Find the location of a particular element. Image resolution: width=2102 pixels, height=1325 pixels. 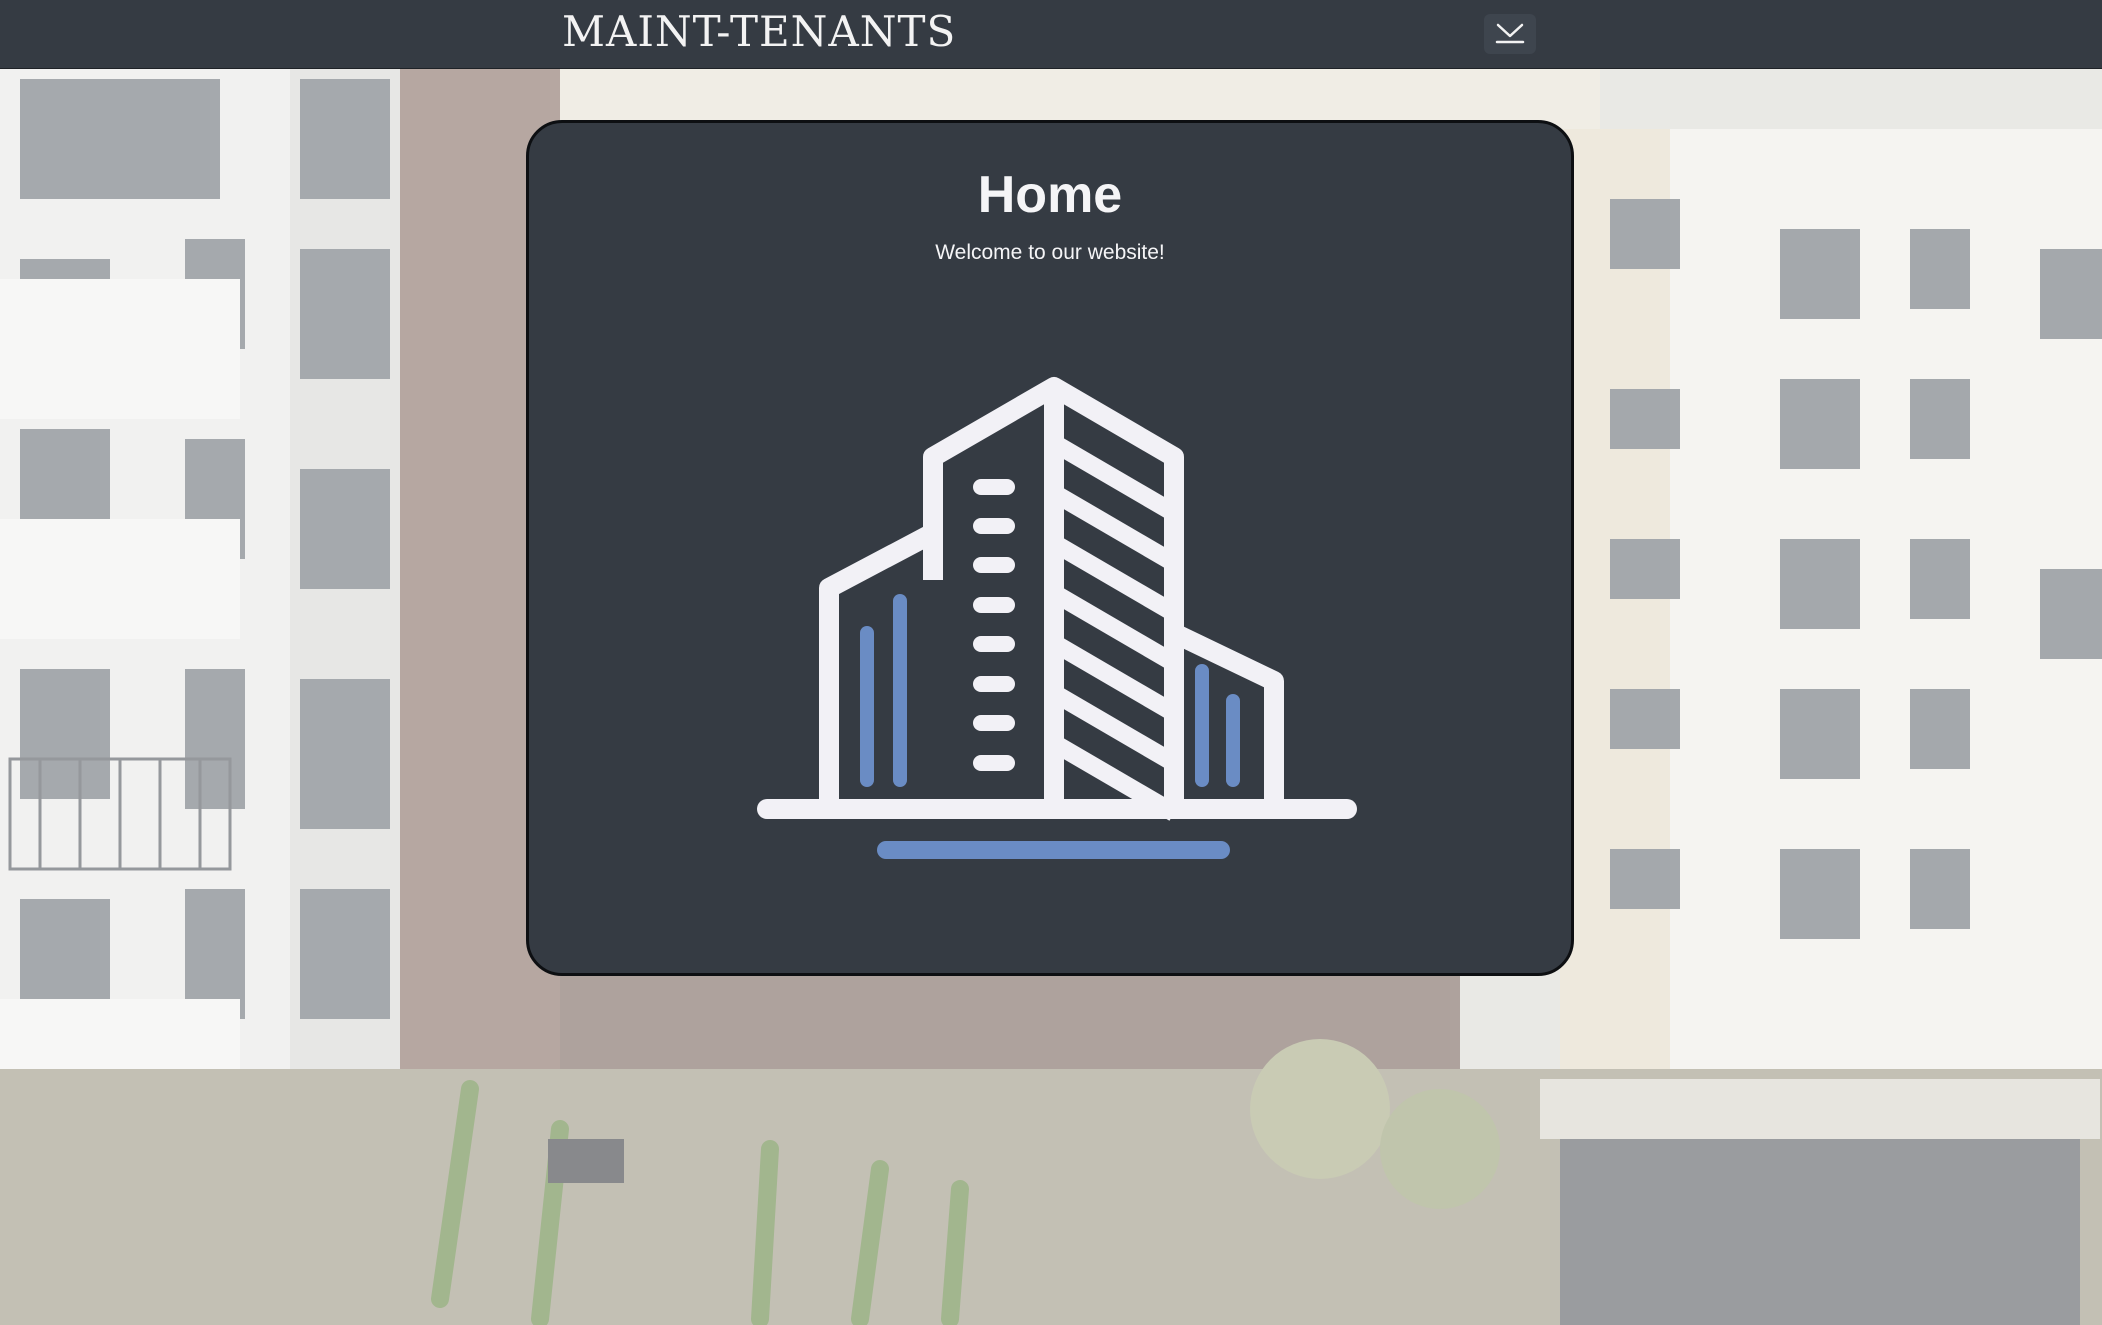

chevron-down-icon is located at coordinates (1510, 33).